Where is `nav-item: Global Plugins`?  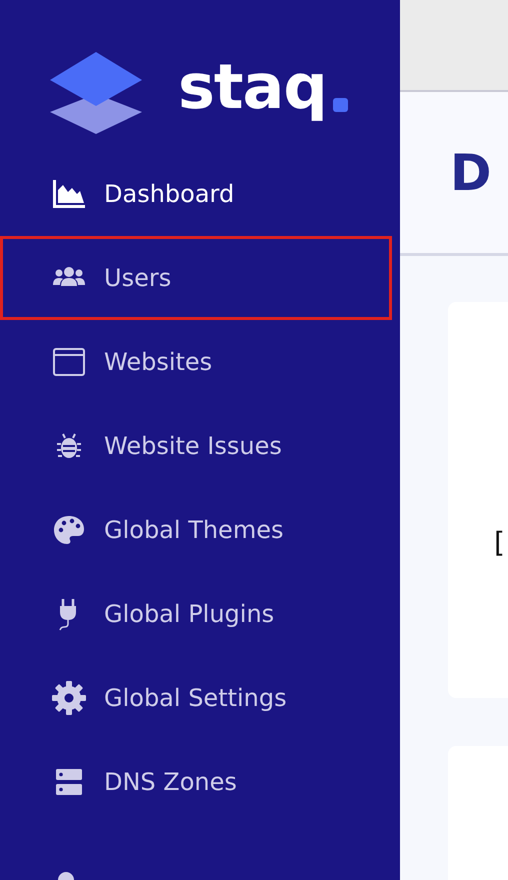 nav-item: Global Plugins is located at coordinates (196, 614).